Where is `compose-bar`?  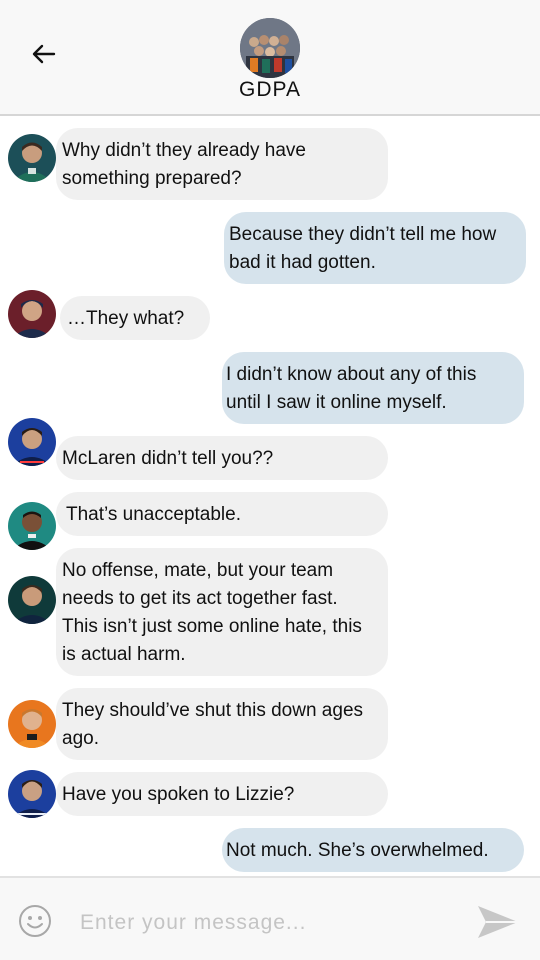
compose-bar is located at coordinates (270, 918).